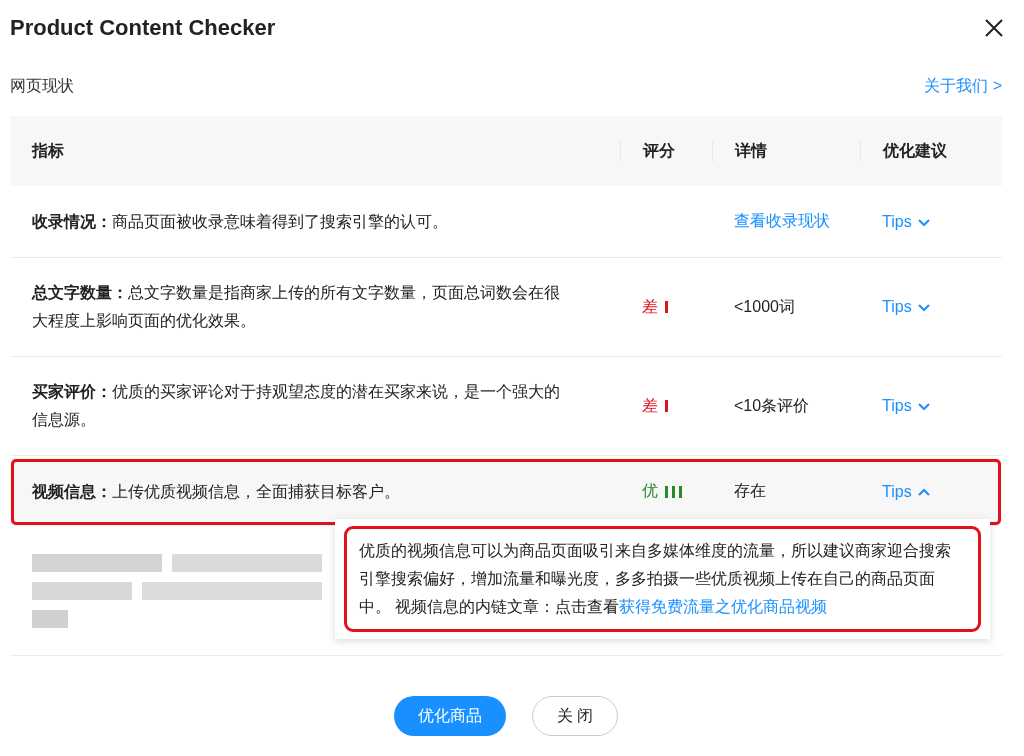 The image size is (1024, 756). I want to click on column-header: 指标, so click(47, 150).